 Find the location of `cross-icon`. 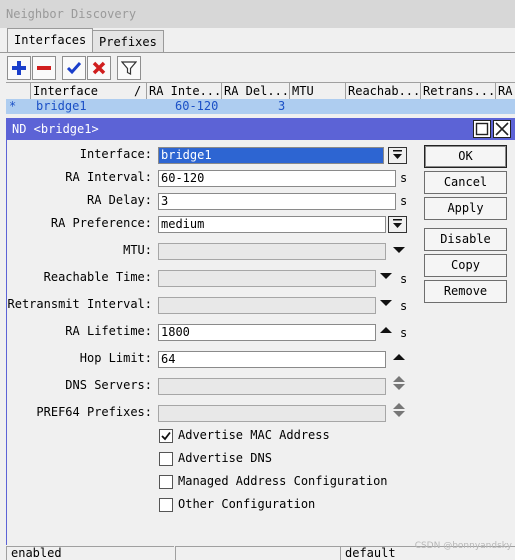

cross-icon is located at coordinates (99, 68).